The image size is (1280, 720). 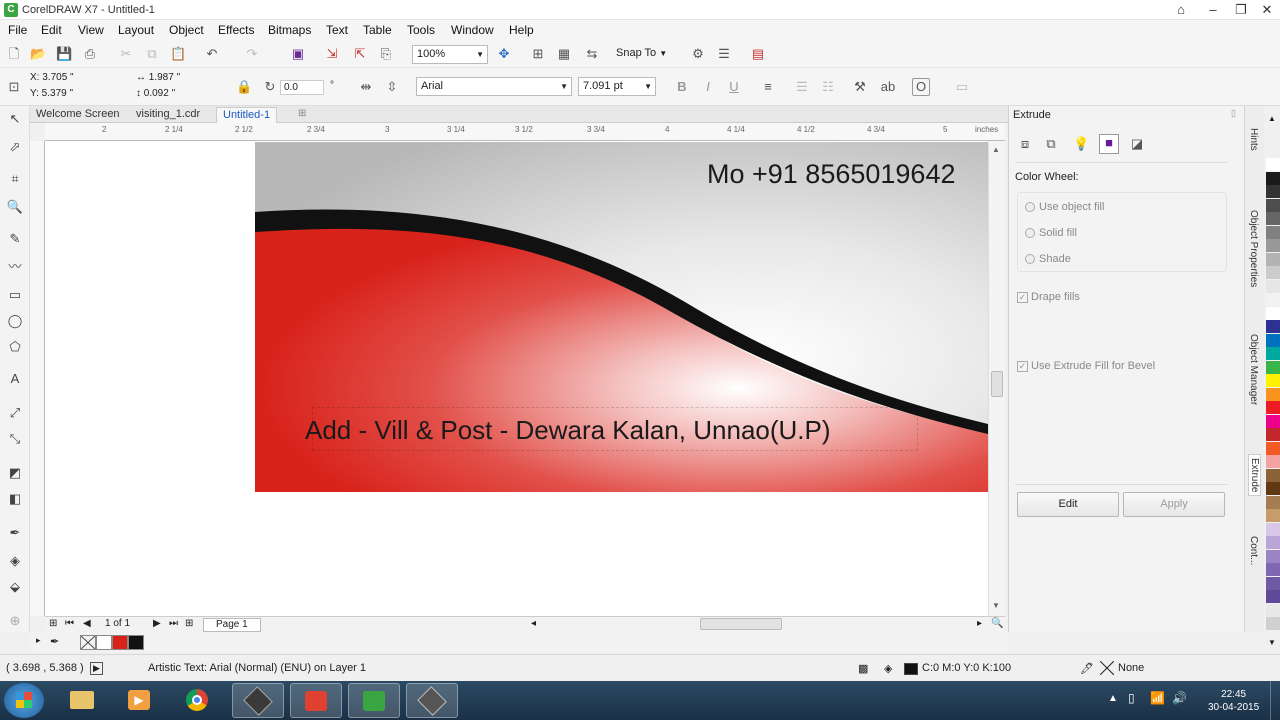 What do you see at coordinates (244, 87) in the screenshot?
I see `lock-ratio-icon: 🔒` at bounding box center [244, 87].